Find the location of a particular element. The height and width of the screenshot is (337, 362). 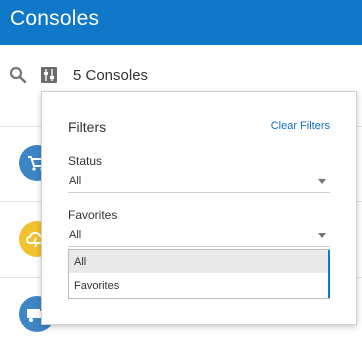

dropdown-option-favorites: Favorites is located at coordinates (199, 285).